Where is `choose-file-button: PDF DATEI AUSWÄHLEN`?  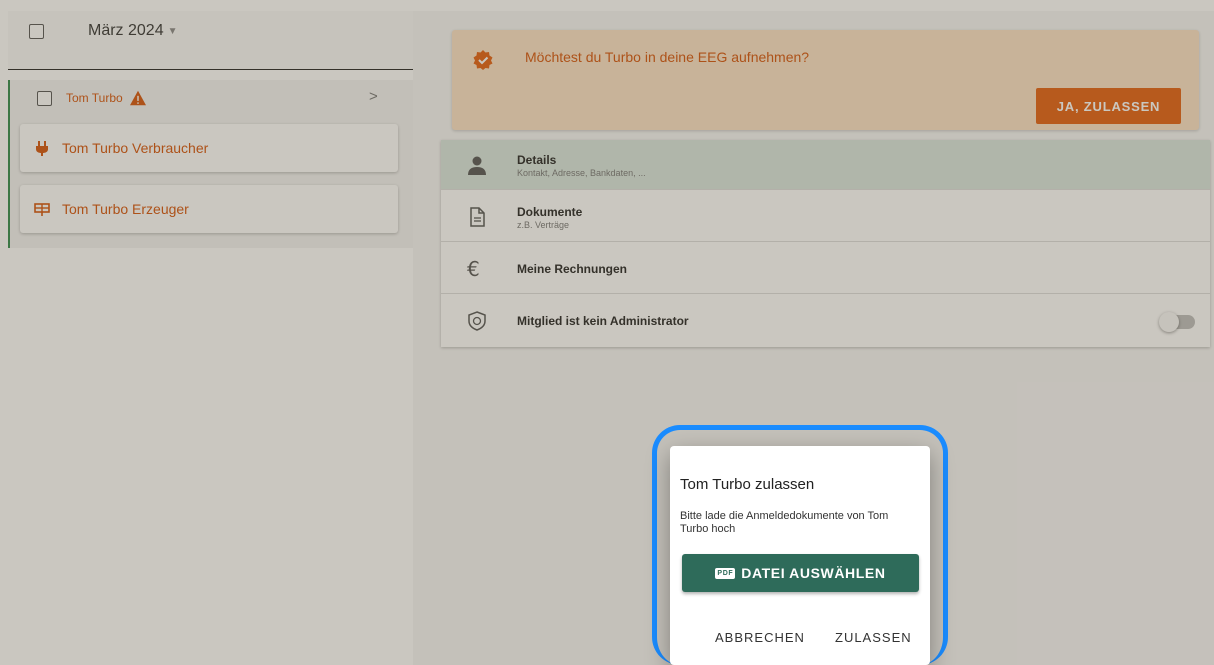 choose-file-button: PDF DATEI AUSWÄHLEN is located at coordinates (800, 573).